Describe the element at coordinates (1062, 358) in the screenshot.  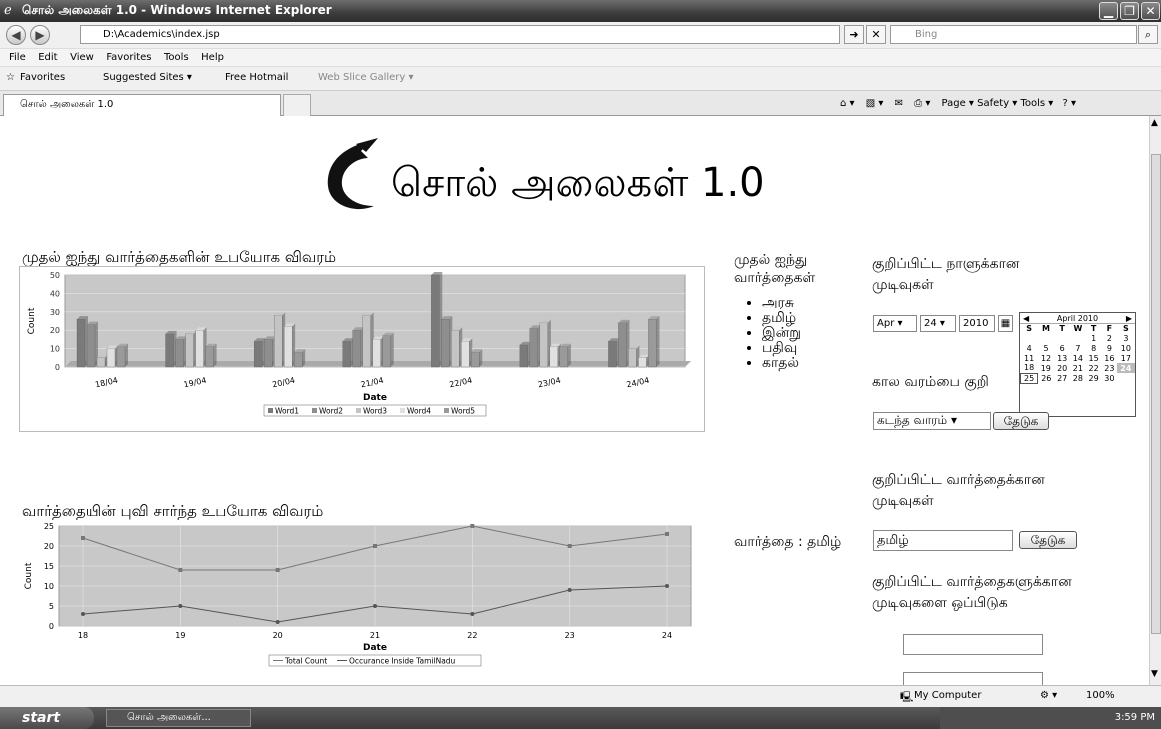
I see `calendar-day: 13` at that location.